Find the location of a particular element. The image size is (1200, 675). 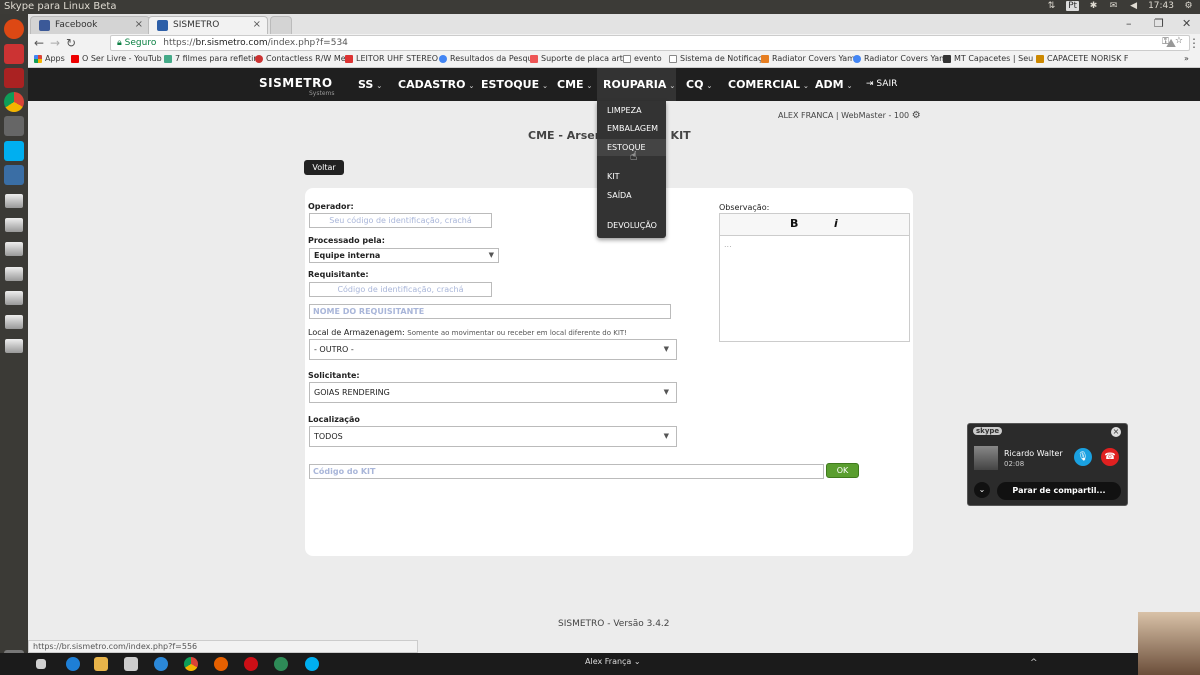

bookmark: Suporte de placa arti is located at coordinates (577, 58).